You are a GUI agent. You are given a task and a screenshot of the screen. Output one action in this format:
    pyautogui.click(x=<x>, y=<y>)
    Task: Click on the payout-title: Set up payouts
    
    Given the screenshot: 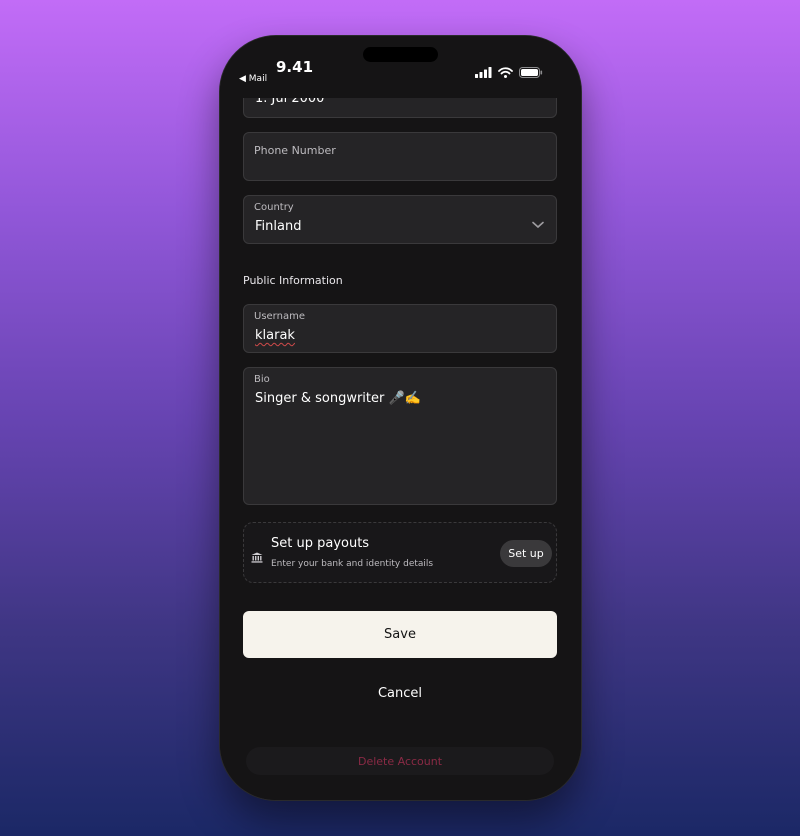 What is the action you would take?
    pyautogui.click(x=320, y=543)
    